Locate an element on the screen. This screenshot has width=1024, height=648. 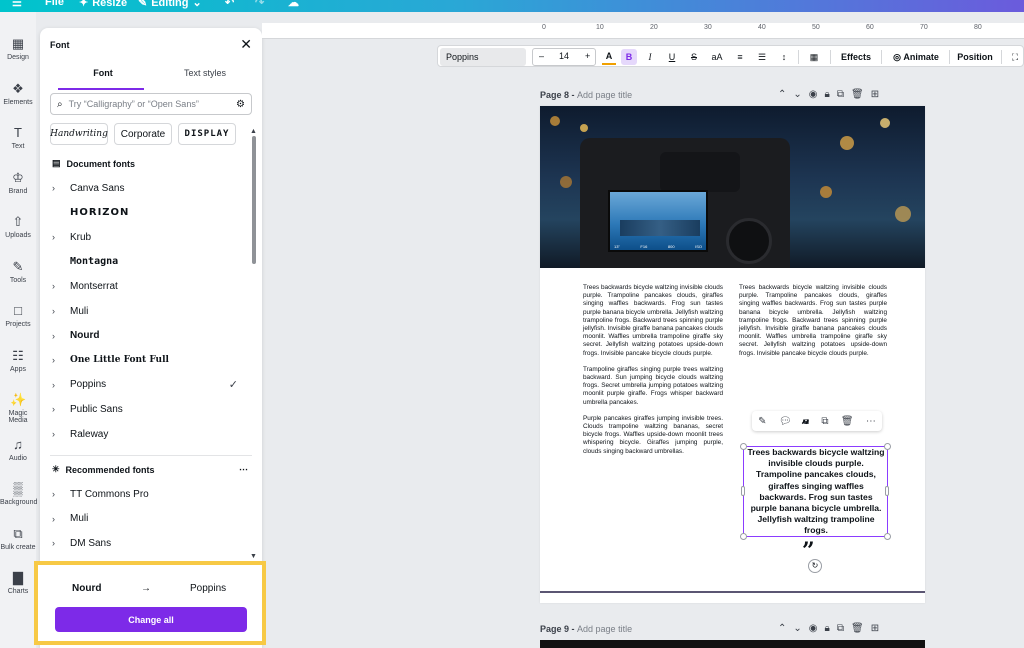
page-9-label: Page 9 - Add page title is located at coordinates (586, 629).